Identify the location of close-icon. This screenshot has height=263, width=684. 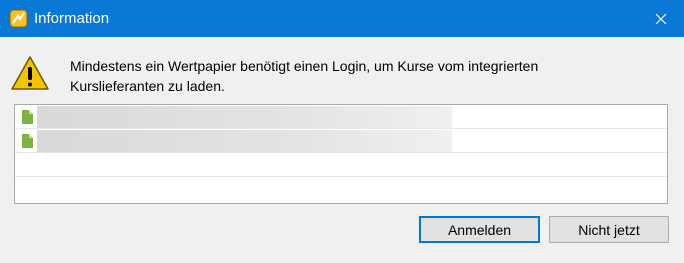
(661, 18).